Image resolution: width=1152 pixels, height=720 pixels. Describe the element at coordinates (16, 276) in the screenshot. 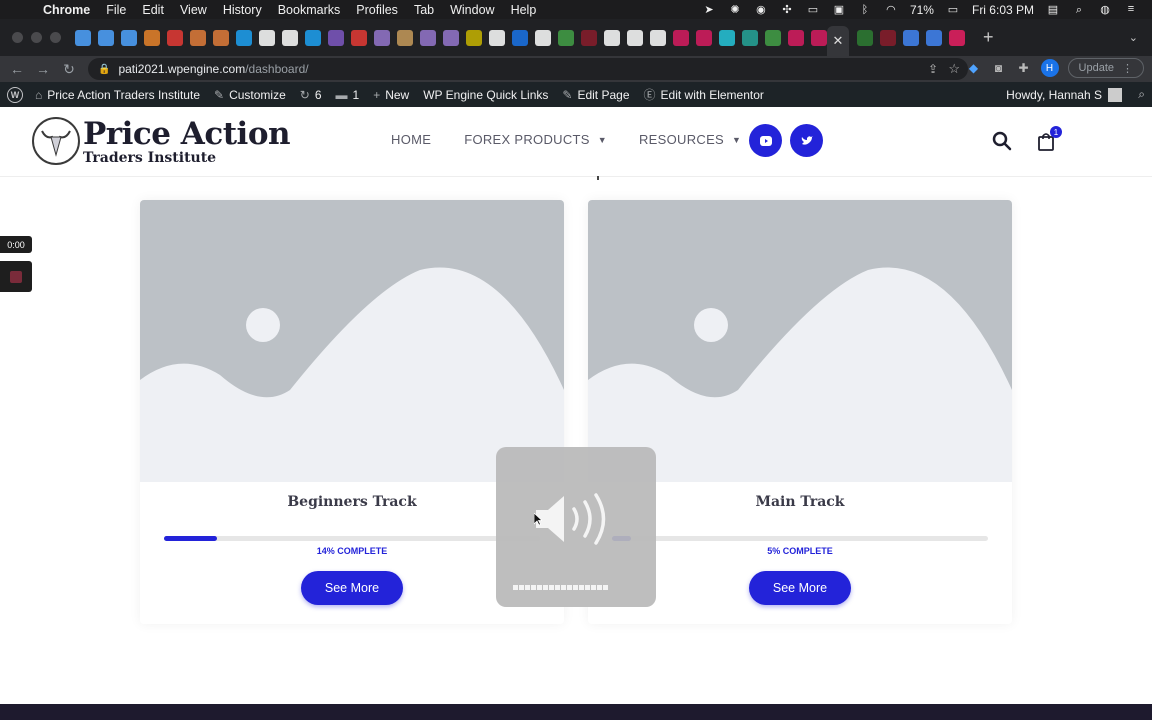

I see `stop-recording-button` at that location.